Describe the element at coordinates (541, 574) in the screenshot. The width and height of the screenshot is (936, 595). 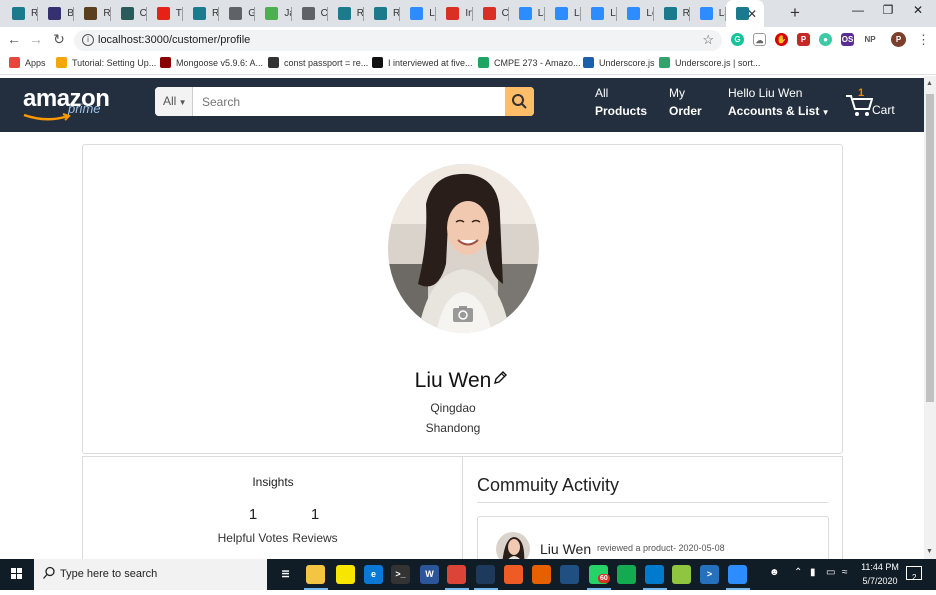
I see `firefox-icon` at that location.